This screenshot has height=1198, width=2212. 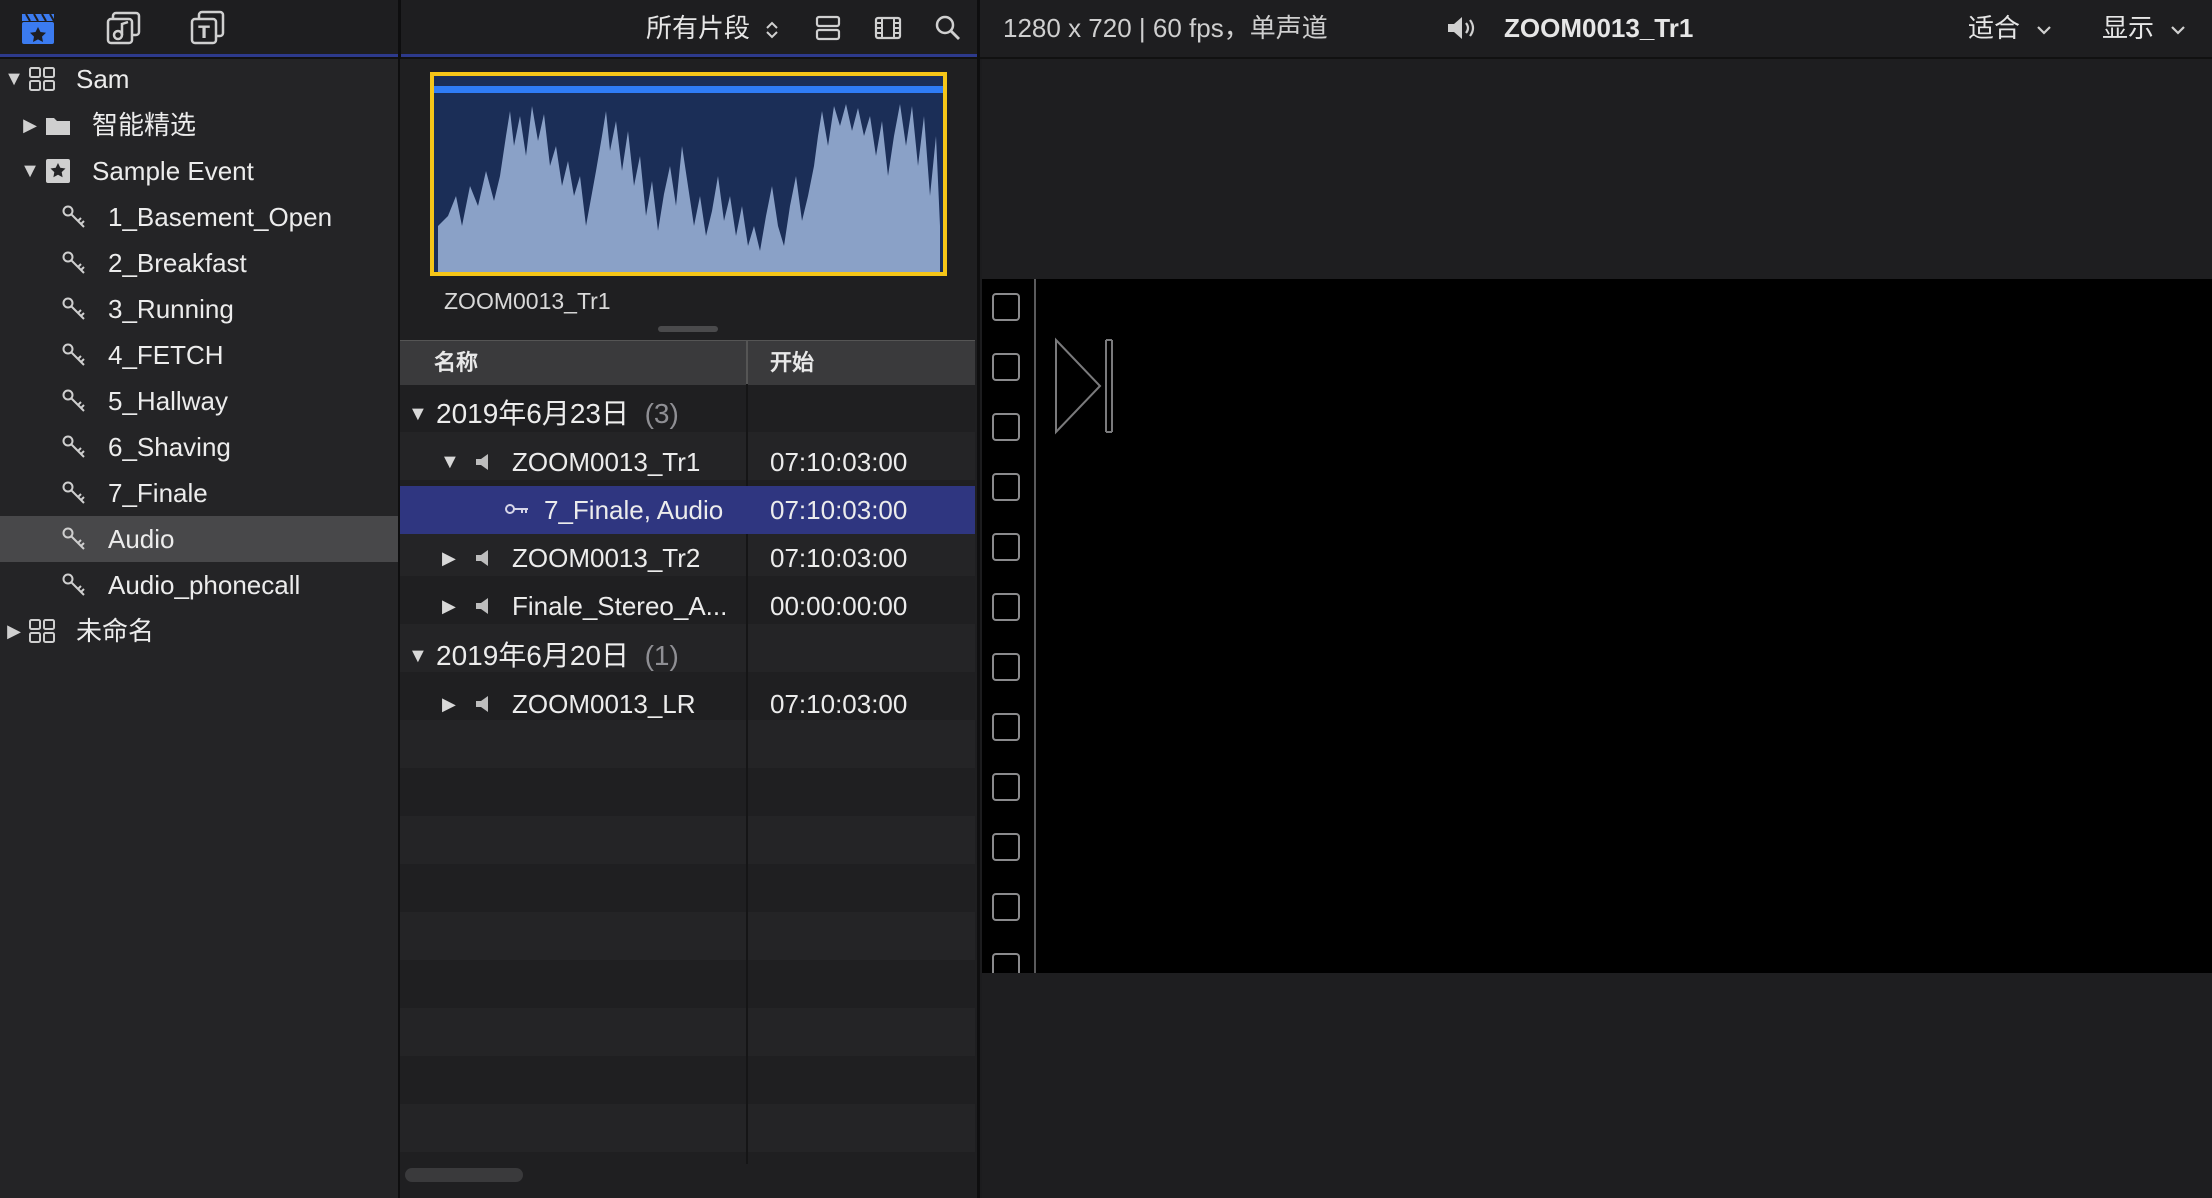 What do you see at coordinates (171, 309) in the screenshot?
I see `sidebar-item-label: 3_Running` at bounding box center [171, 309].